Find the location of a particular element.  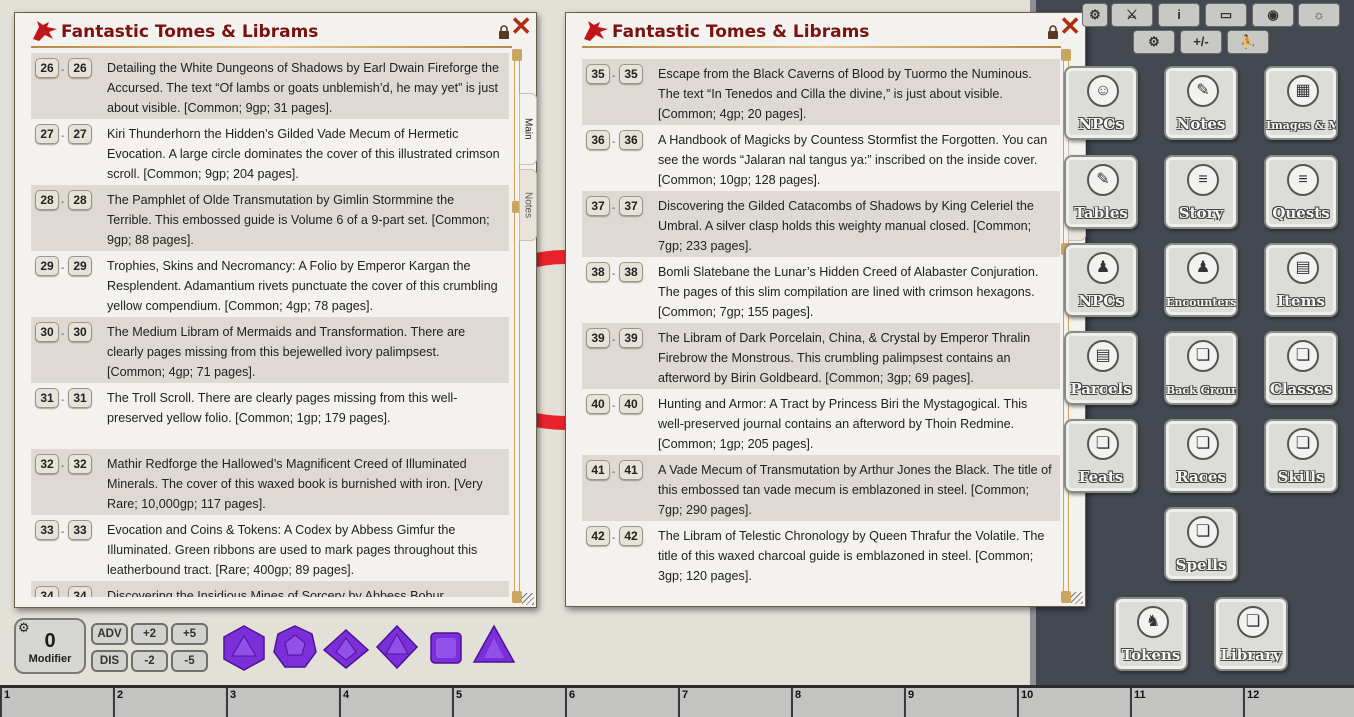

page-to-chip: 40 is located at coordinates (631, 404).